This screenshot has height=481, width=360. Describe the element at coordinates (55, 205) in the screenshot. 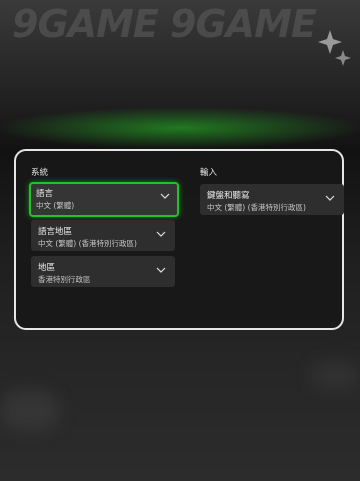

I see `language-value: 中文 (繁體)` at that location.